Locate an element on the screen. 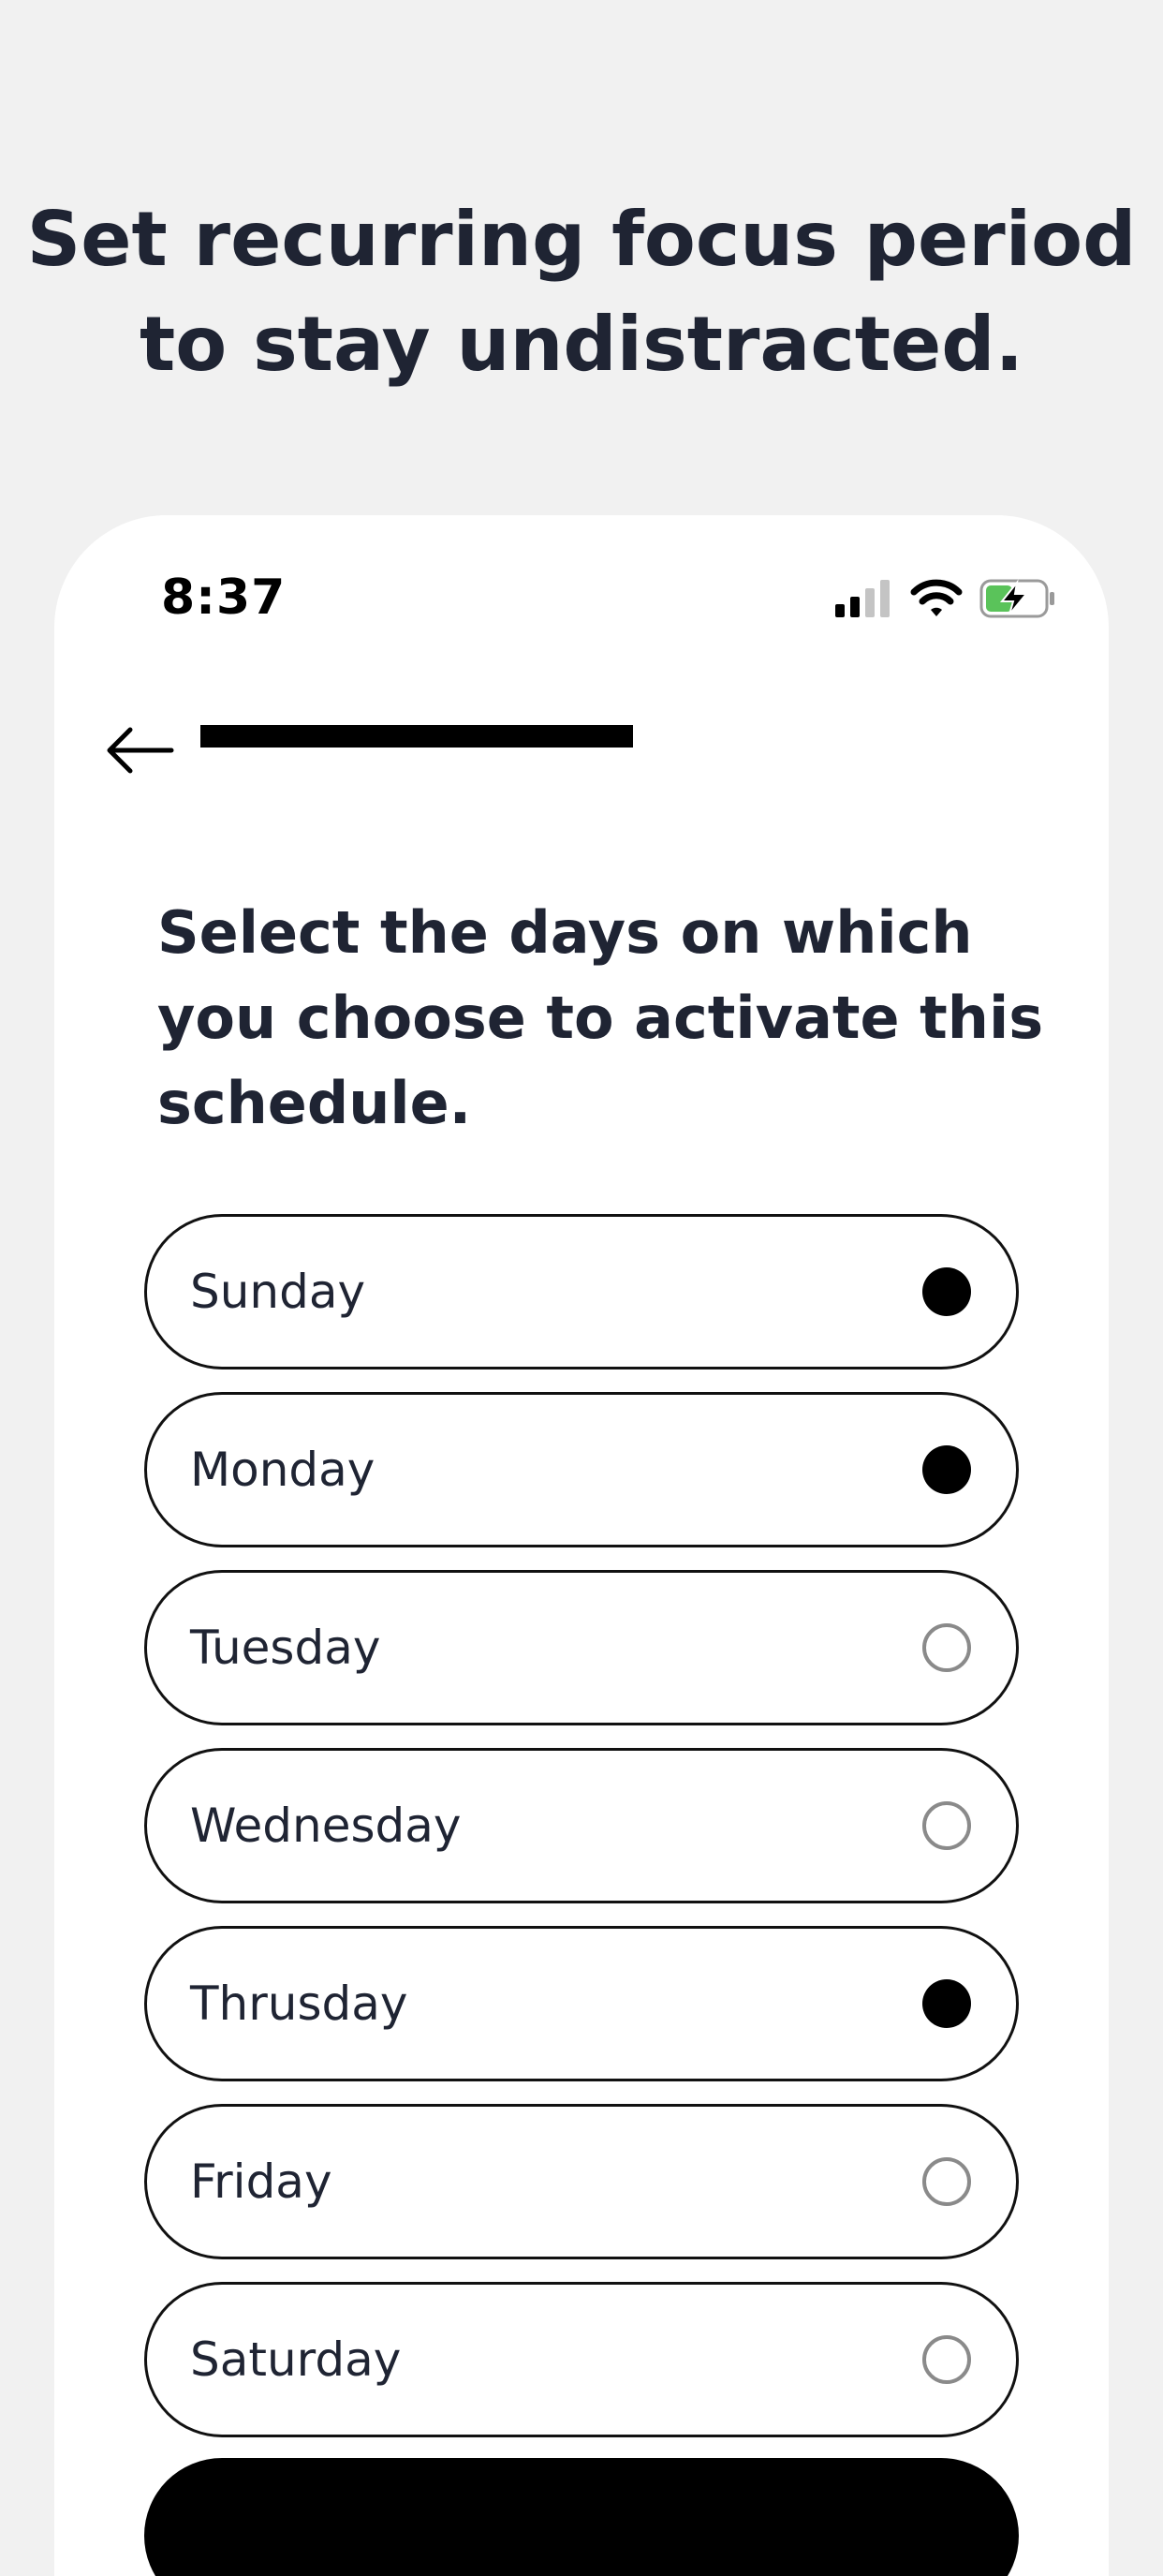 The height and width of the screenshot is (2576, 1163). day-label: Monday is located at coordinates (283, 1470).